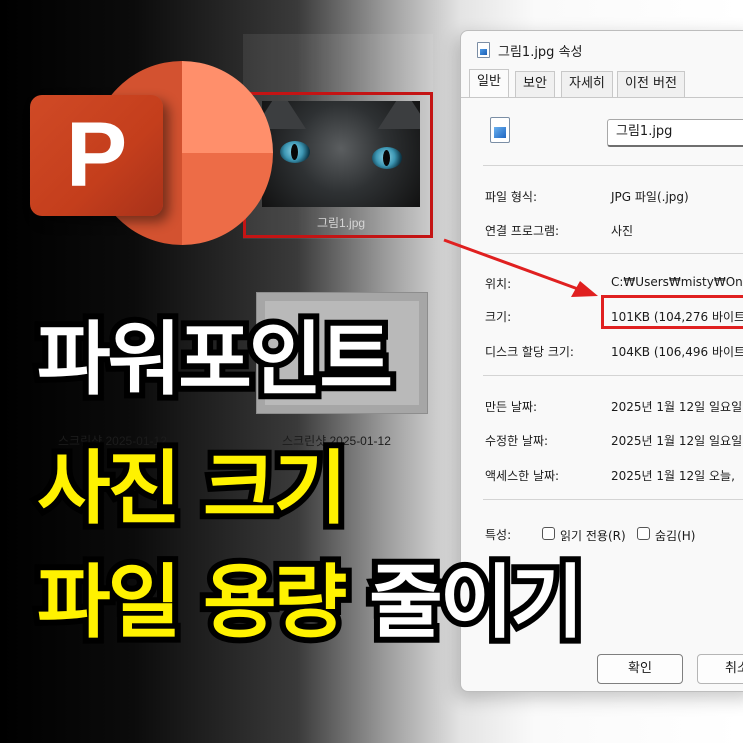 This screenshot has height=743, width=743. What do you see at coordinates (548, 533) in the screenshot?
I see `readonly-checkbox` at bounding box center [548, 533].